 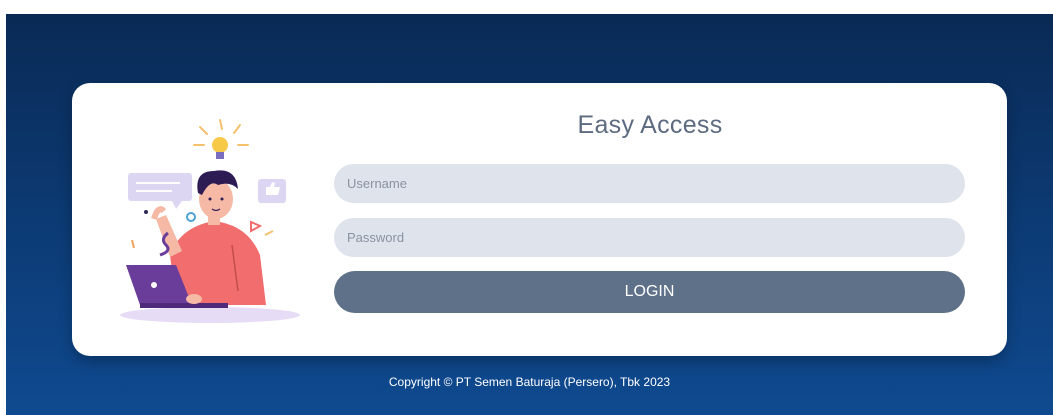 What do you see at coordinates (650, 125) in the screenshot?
I see `login-title: Easy Access` at bounding box center [650, 125].